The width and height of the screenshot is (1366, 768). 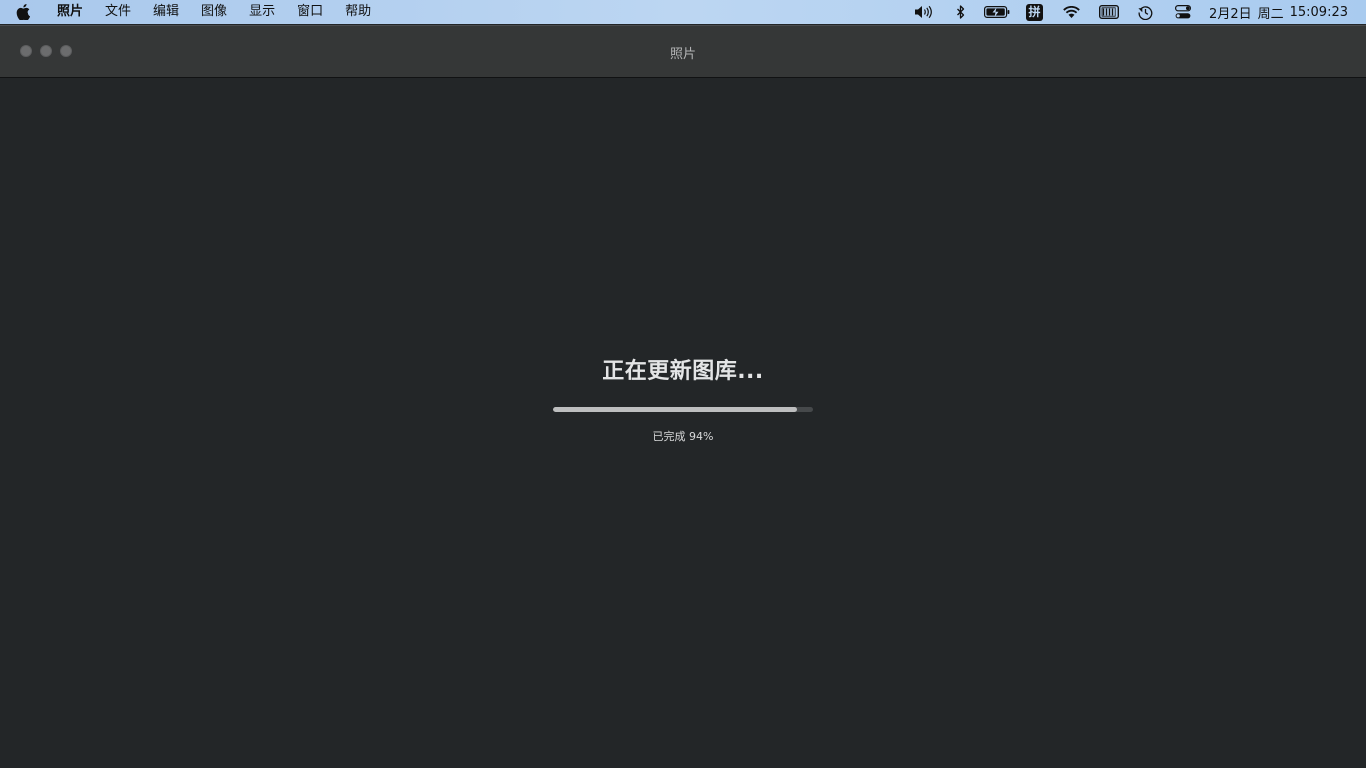 I want to click on menu-bar-right: 拼 2月2日 周二 15:09:23, so click(x=1135, y=12).